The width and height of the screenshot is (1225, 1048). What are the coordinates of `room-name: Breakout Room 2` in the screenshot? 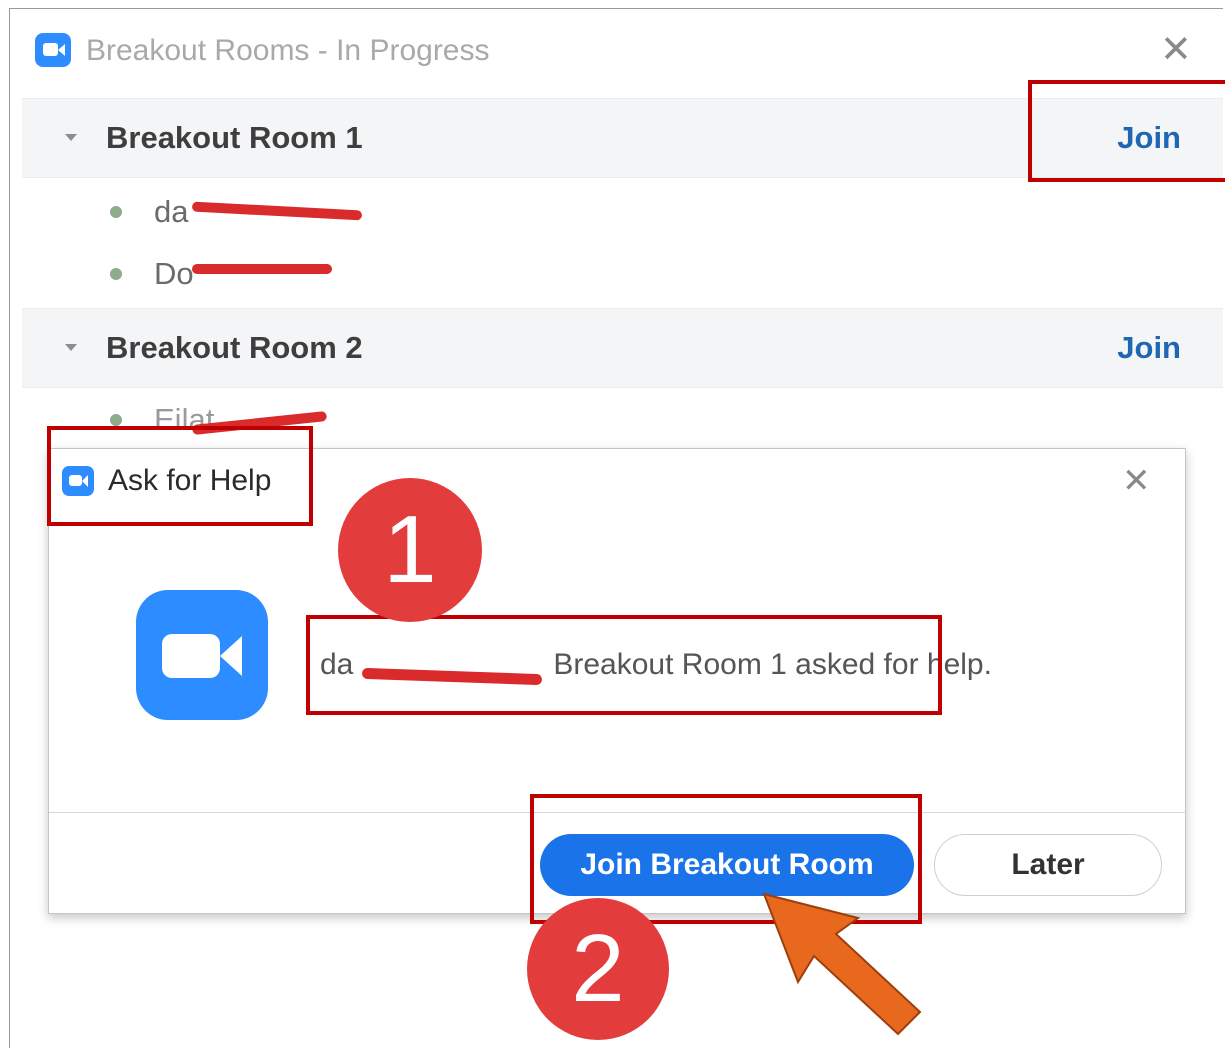 It's located at (234, 347).